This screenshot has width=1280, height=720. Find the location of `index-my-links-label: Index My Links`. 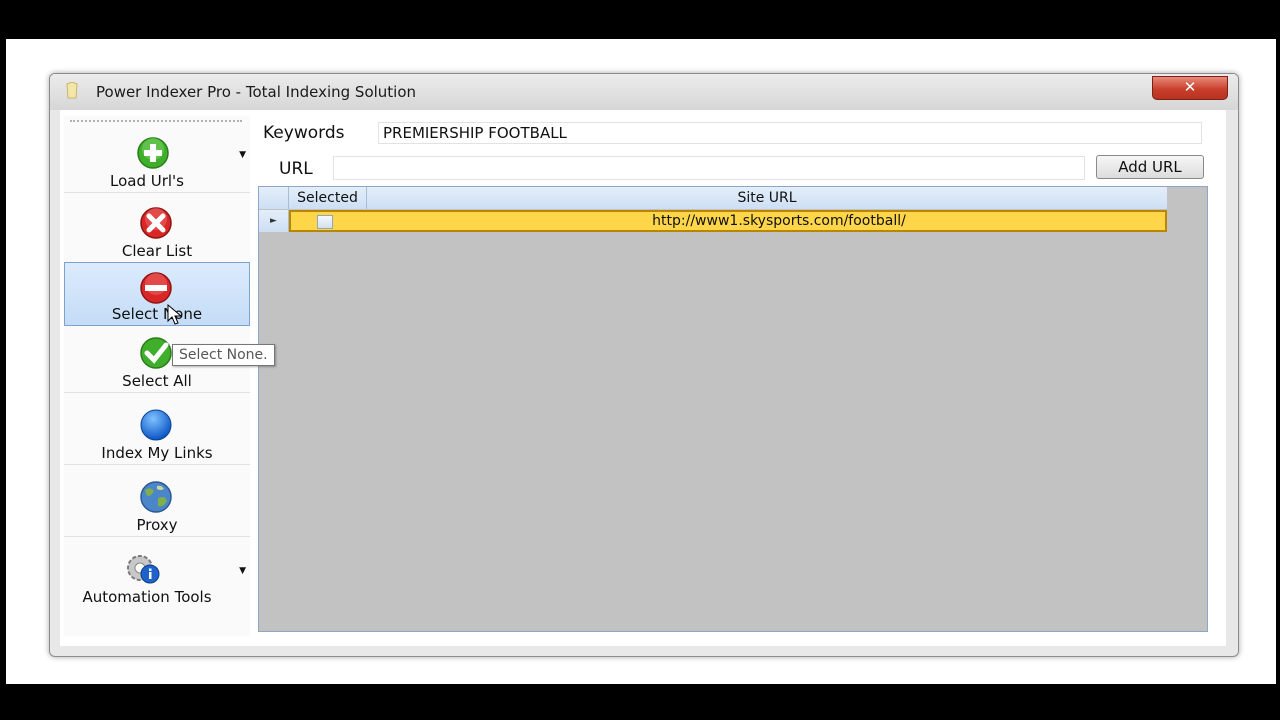

index-my-links-label: Index My Links is located at coordinates (157, 453).